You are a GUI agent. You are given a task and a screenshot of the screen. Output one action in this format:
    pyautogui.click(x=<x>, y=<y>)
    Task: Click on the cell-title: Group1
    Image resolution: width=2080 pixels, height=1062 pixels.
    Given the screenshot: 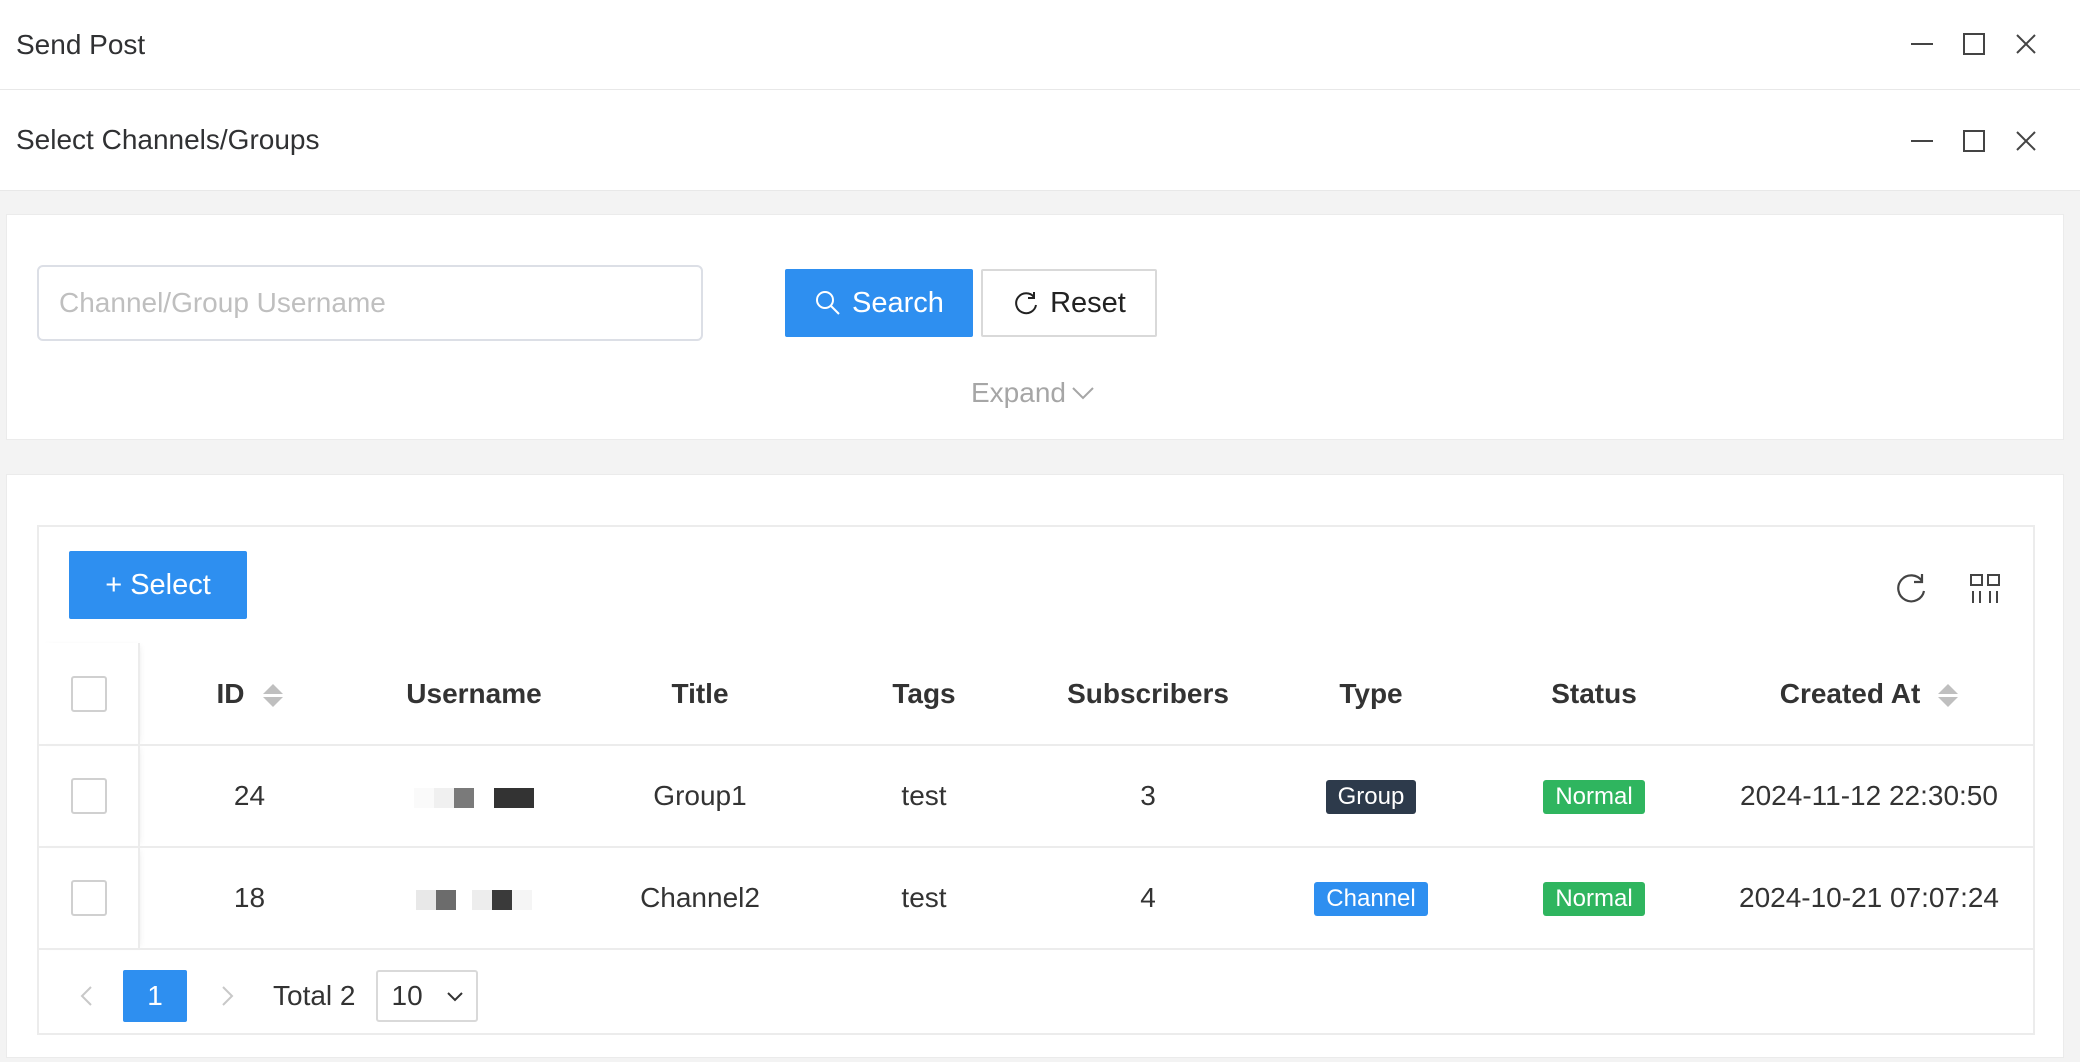 What is the action you would take?
    pyautogui.click(x=700, y=796)
    